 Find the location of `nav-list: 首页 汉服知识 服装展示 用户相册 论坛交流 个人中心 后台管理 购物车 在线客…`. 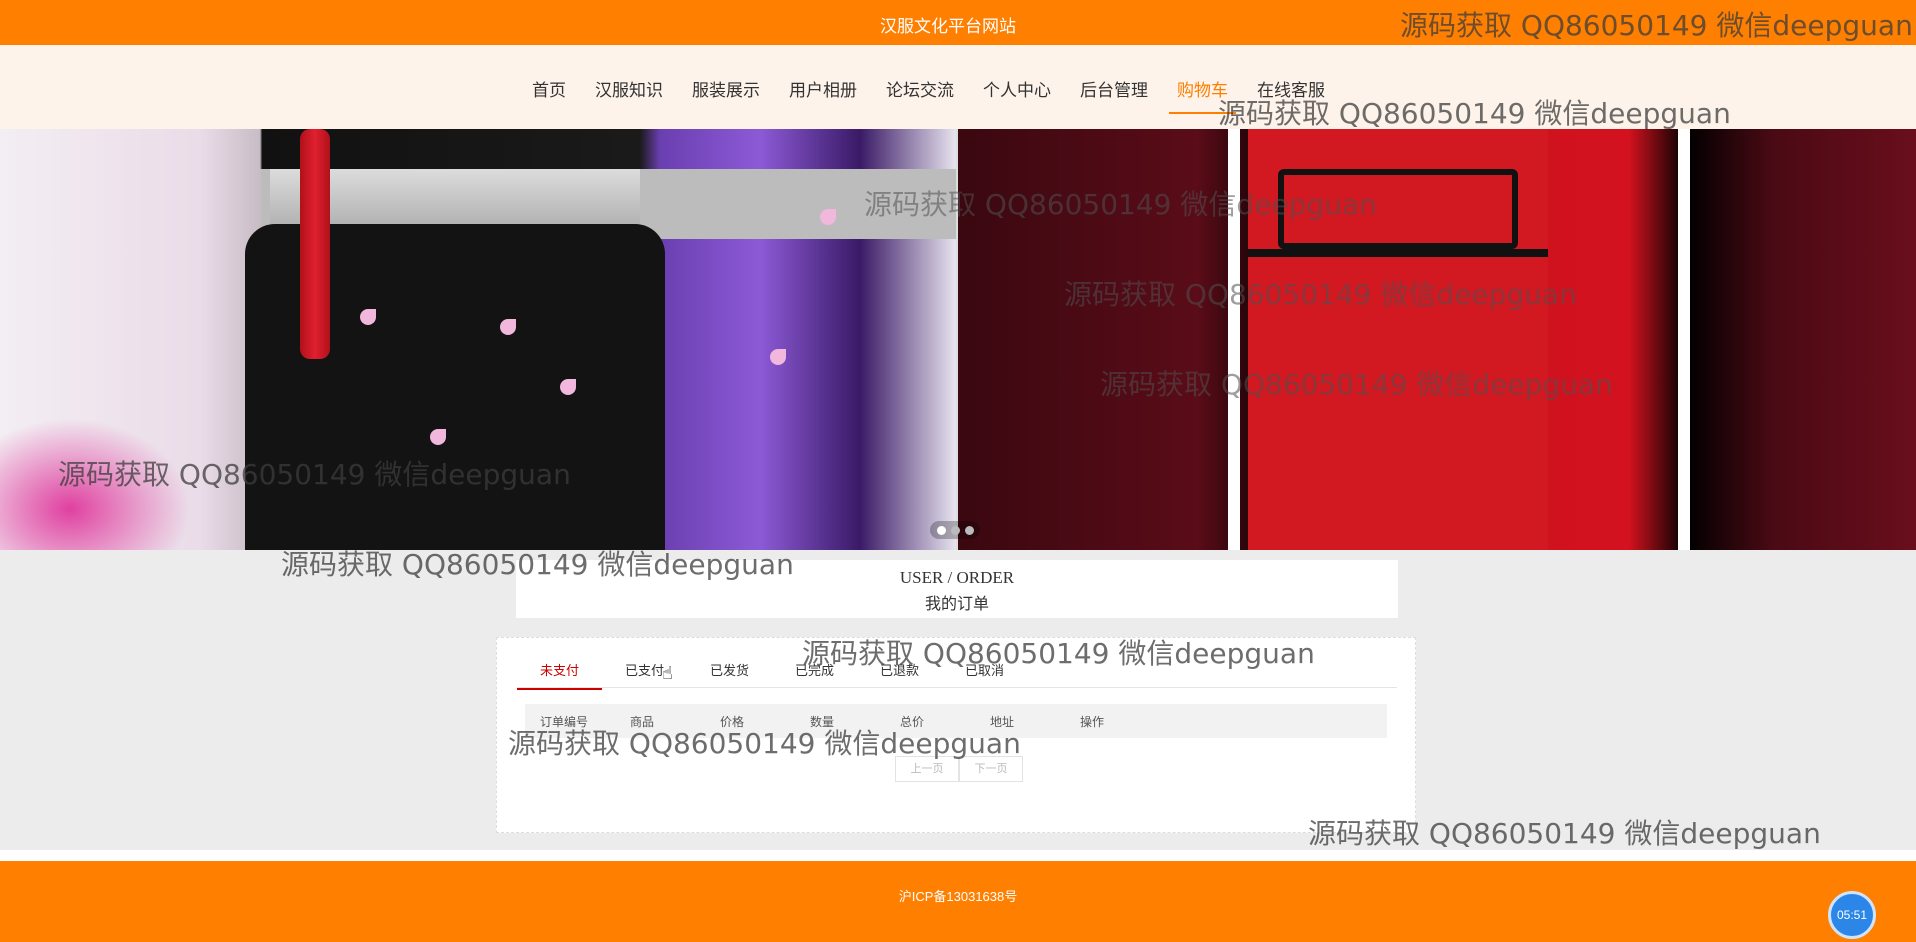

nav-list: 首页 汉服知识 服装展示 用户相册 论坛交流 个人中心 后台管理 购物车 在线客… is located at coordinates (943, 95).